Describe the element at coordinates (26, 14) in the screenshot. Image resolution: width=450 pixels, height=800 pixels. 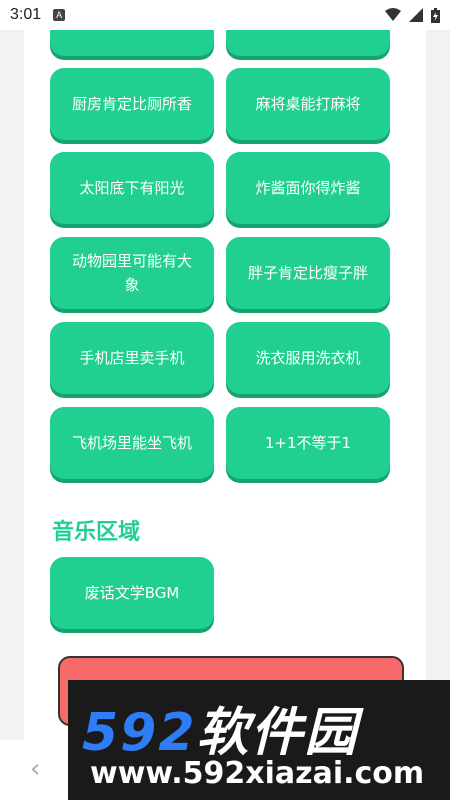
I see `status-time: 3:01` at that location.